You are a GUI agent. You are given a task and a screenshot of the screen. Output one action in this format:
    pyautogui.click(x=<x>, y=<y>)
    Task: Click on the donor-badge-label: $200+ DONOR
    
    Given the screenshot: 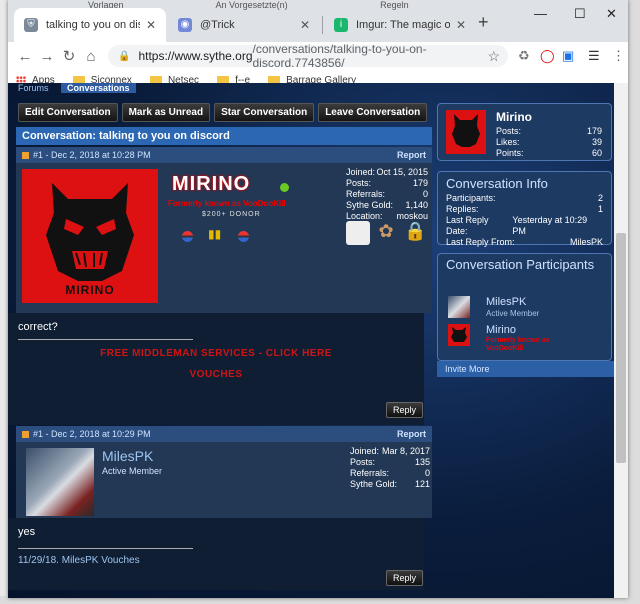 What is the action you would take?
    pyautogui.click(x=231, y=214)
    